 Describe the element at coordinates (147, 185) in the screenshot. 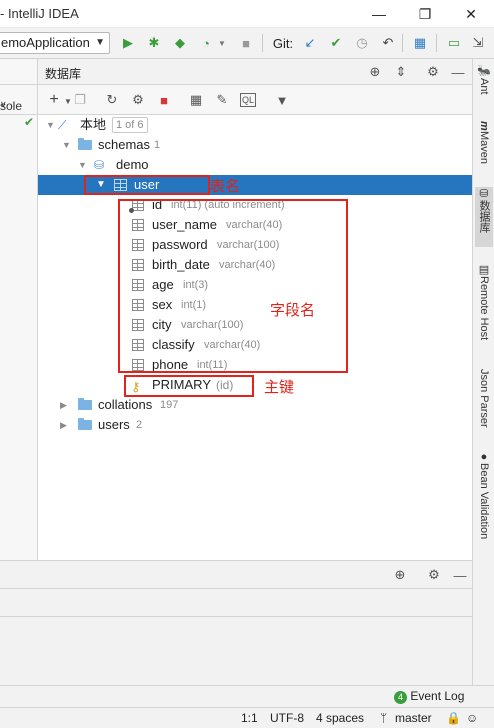

I see `annotation-box-table` at that location.